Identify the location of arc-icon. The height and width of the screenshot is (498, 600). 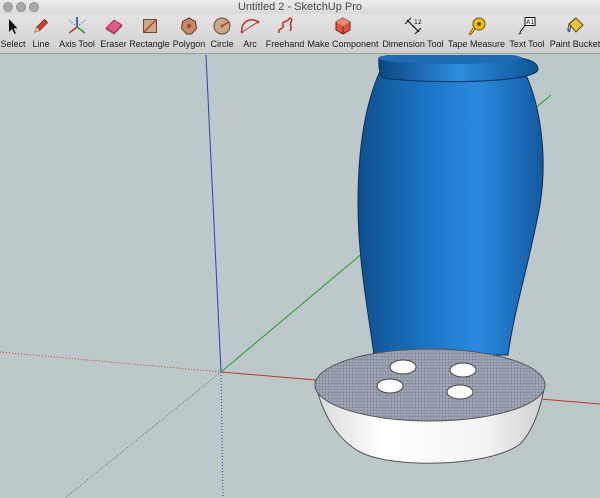
(250, 26).